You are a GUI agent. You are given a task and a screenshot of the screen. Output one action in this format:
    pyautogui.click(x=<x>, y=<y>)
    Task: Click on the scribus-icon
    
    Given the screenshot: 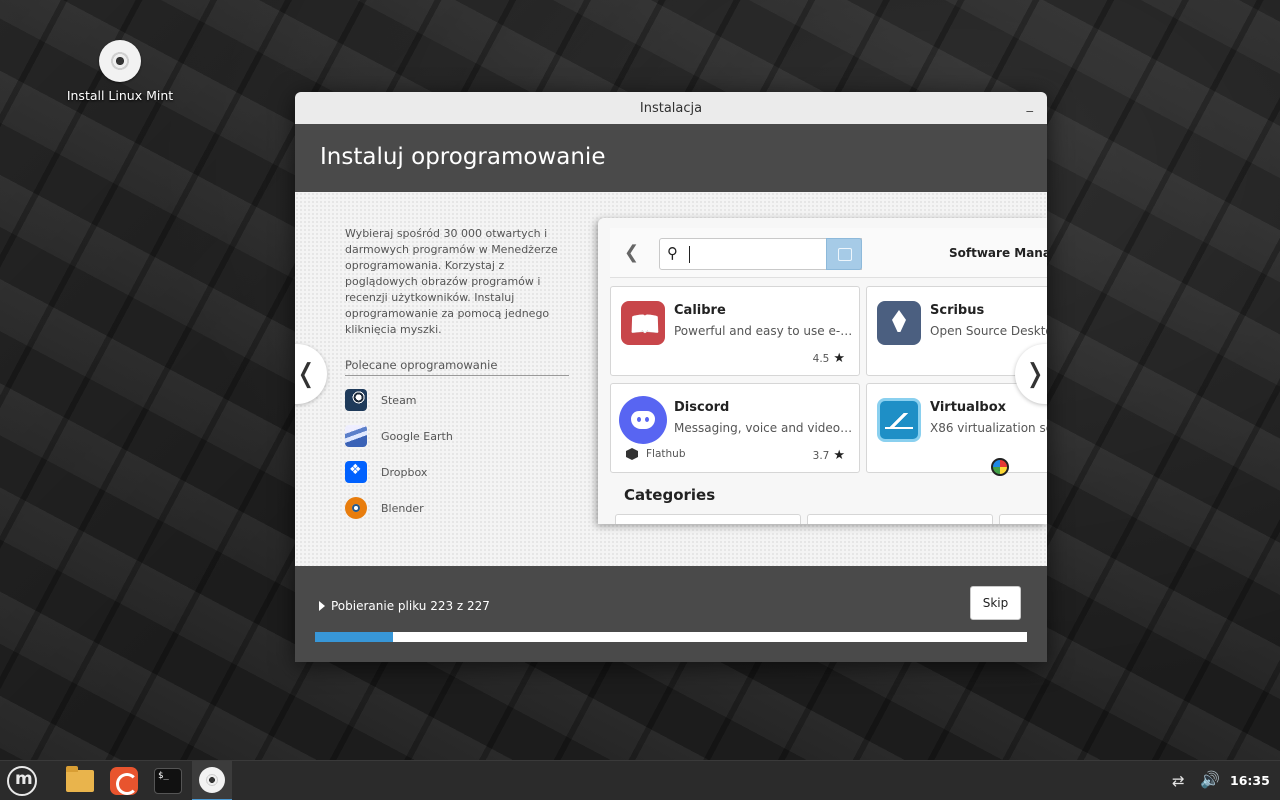 What is the action you would take?
    pyautogui.click(x=899, y=323)
    